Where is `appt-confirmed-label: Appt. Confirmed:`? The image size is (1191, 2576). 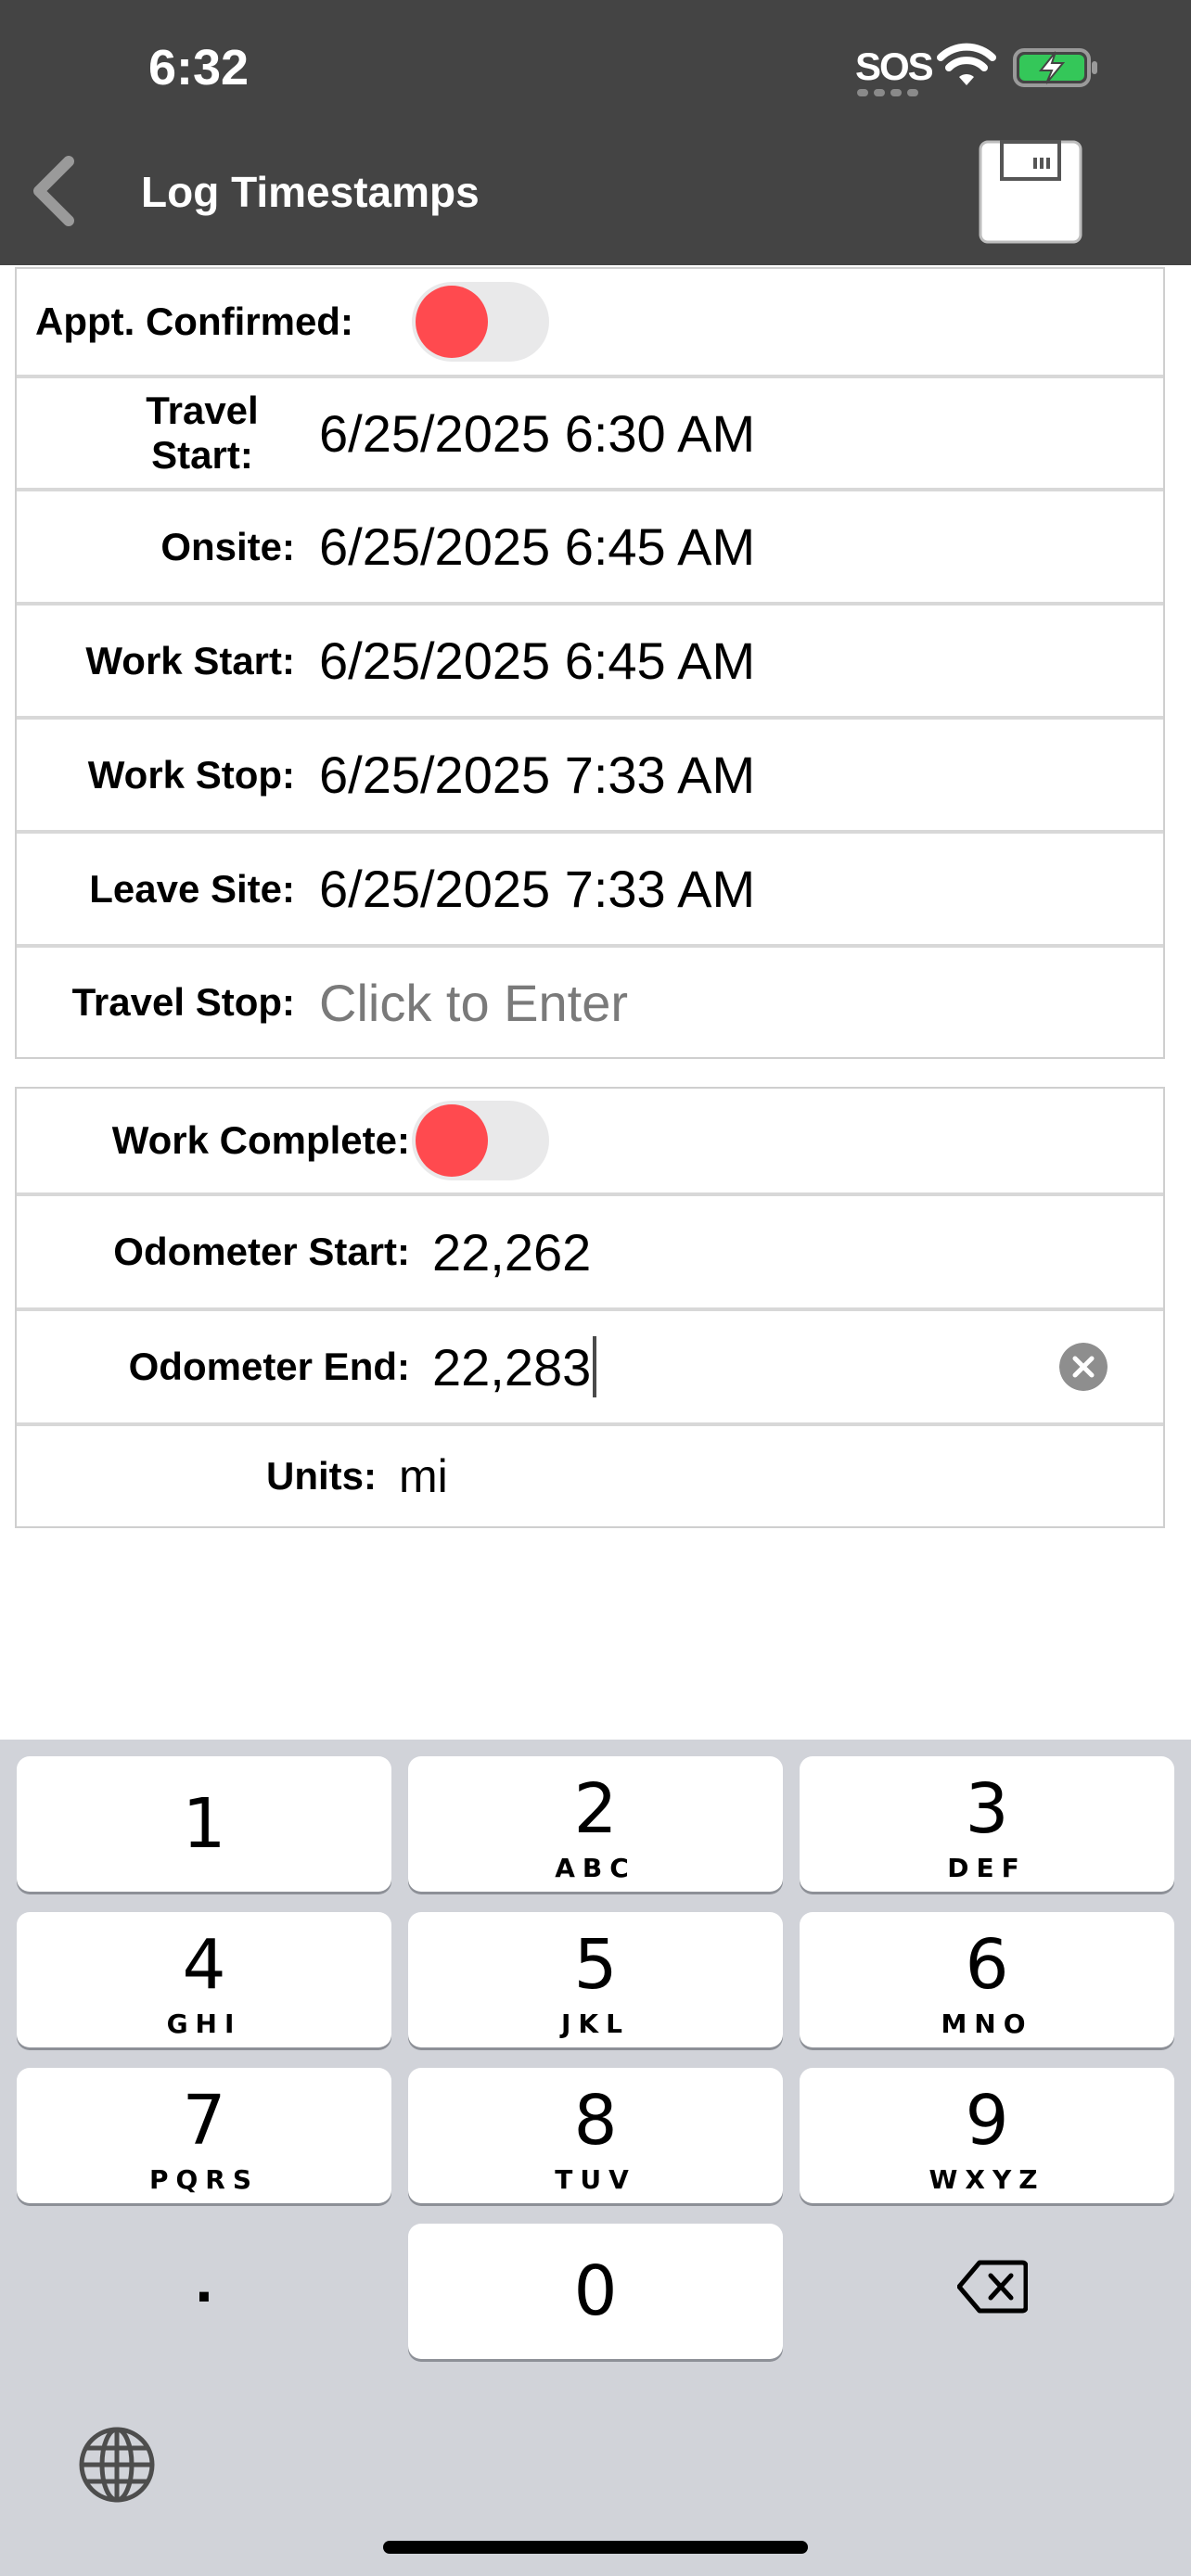
appt-confirmed-label: Appt. Confirmed: is located at coordinates (194, 321).